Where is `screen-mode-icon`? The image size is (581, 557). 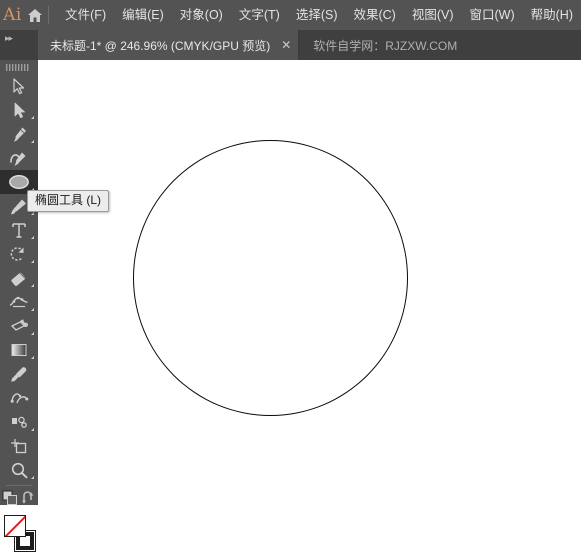
screen-mode-icon is located at coordinates (10, 500).